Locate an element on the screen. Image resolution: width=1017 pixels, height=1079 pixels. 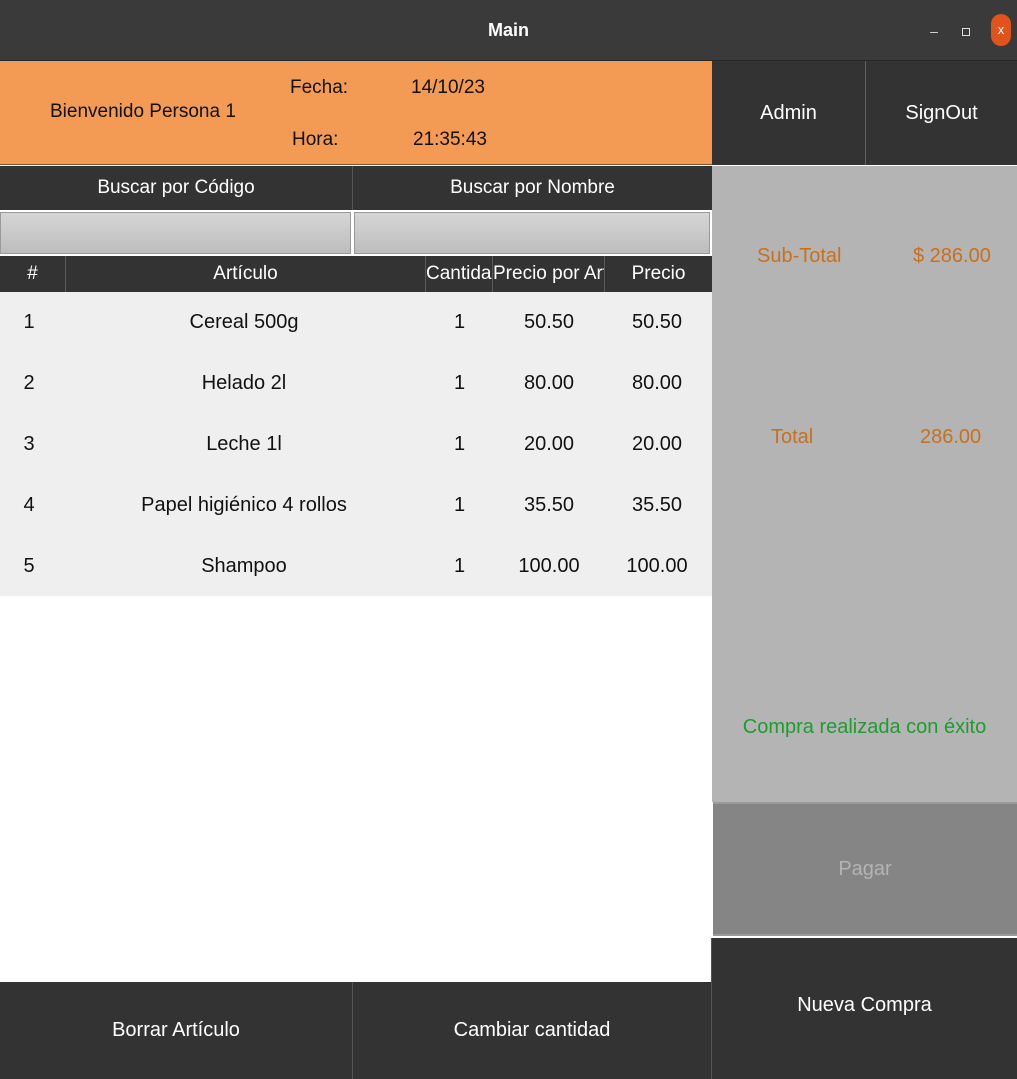
table-row: 3 Leche 1l 1 20.00 20.00 is located at coordinates (356, 444).